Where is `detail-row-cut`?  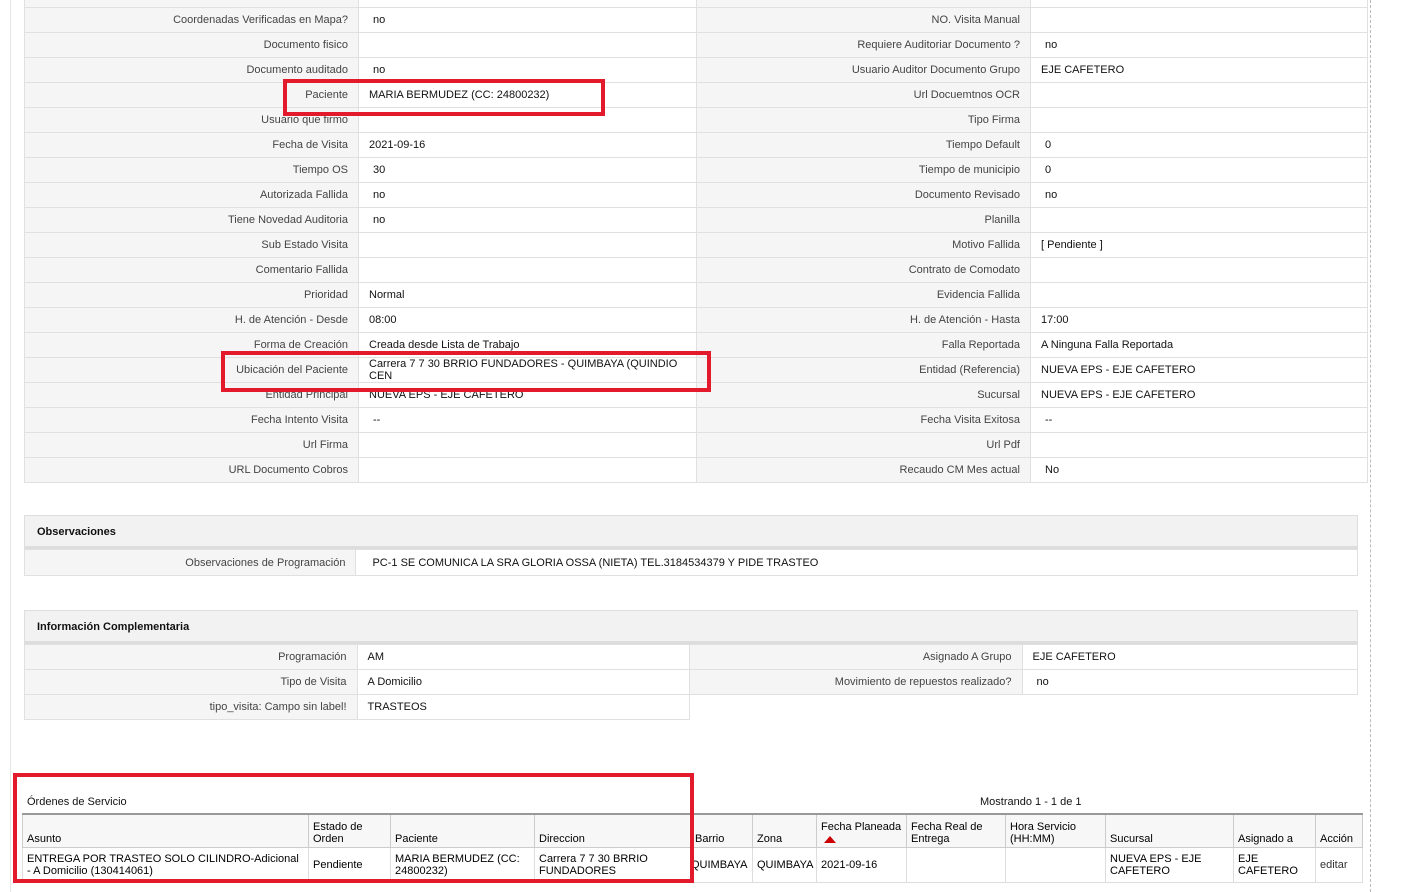
detail-row-cut is located at coordinates (696, 4).